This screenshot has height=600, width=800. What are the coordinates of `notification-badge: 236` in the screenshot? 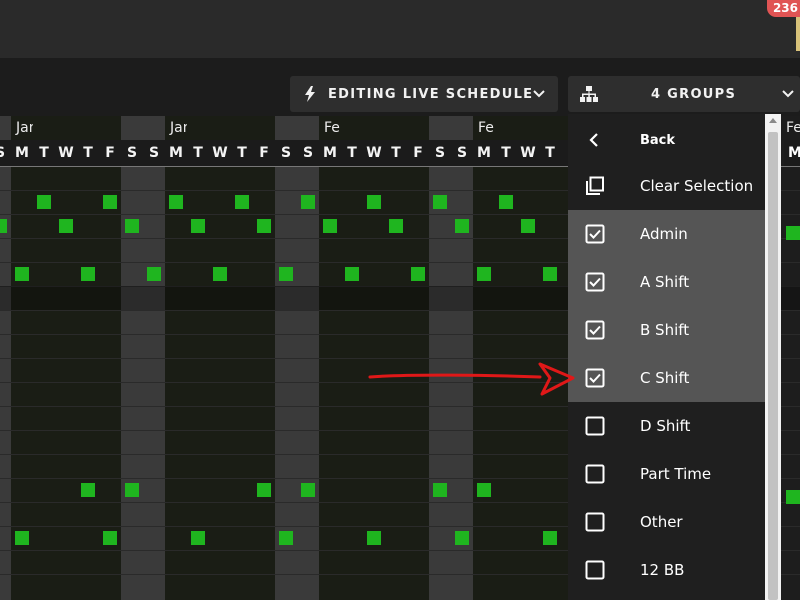 It's located at (783, 8).